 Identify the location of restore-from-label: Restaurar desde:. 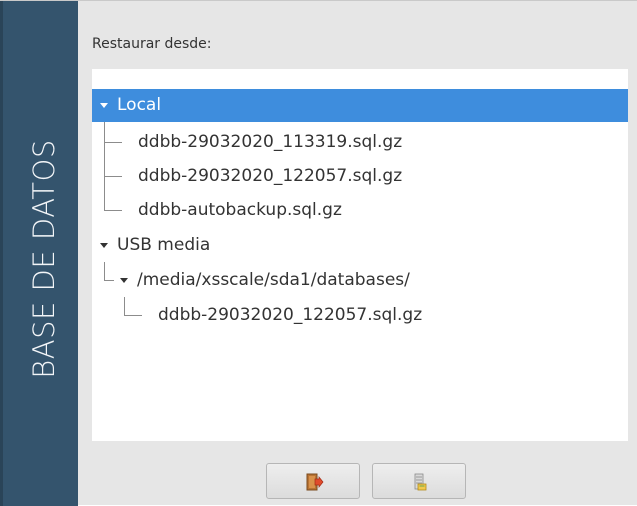
(152, 44).